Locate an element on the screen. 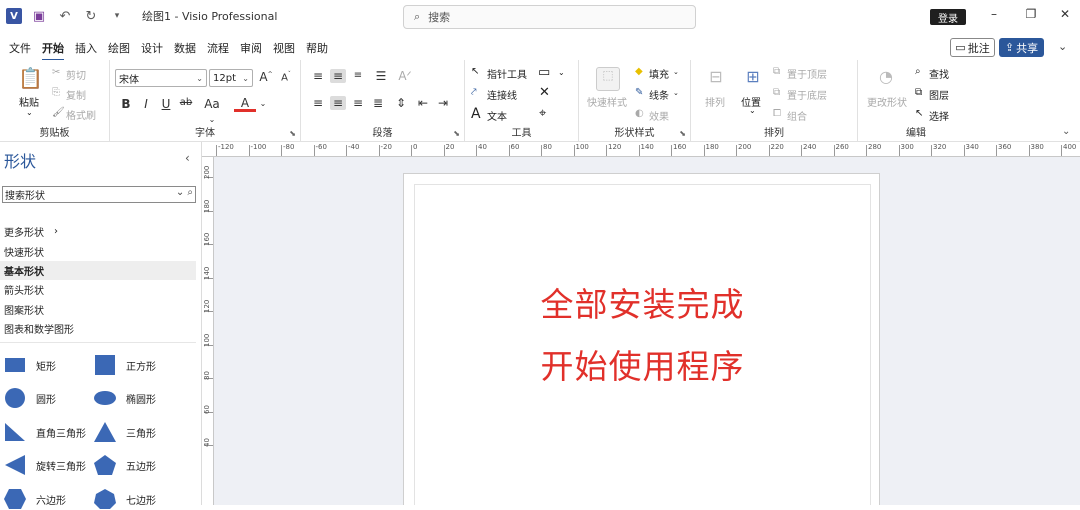 The height and width of the screenshot is (510, 1080). align-top-icon: ≡ is located at coordinates (318, 76).